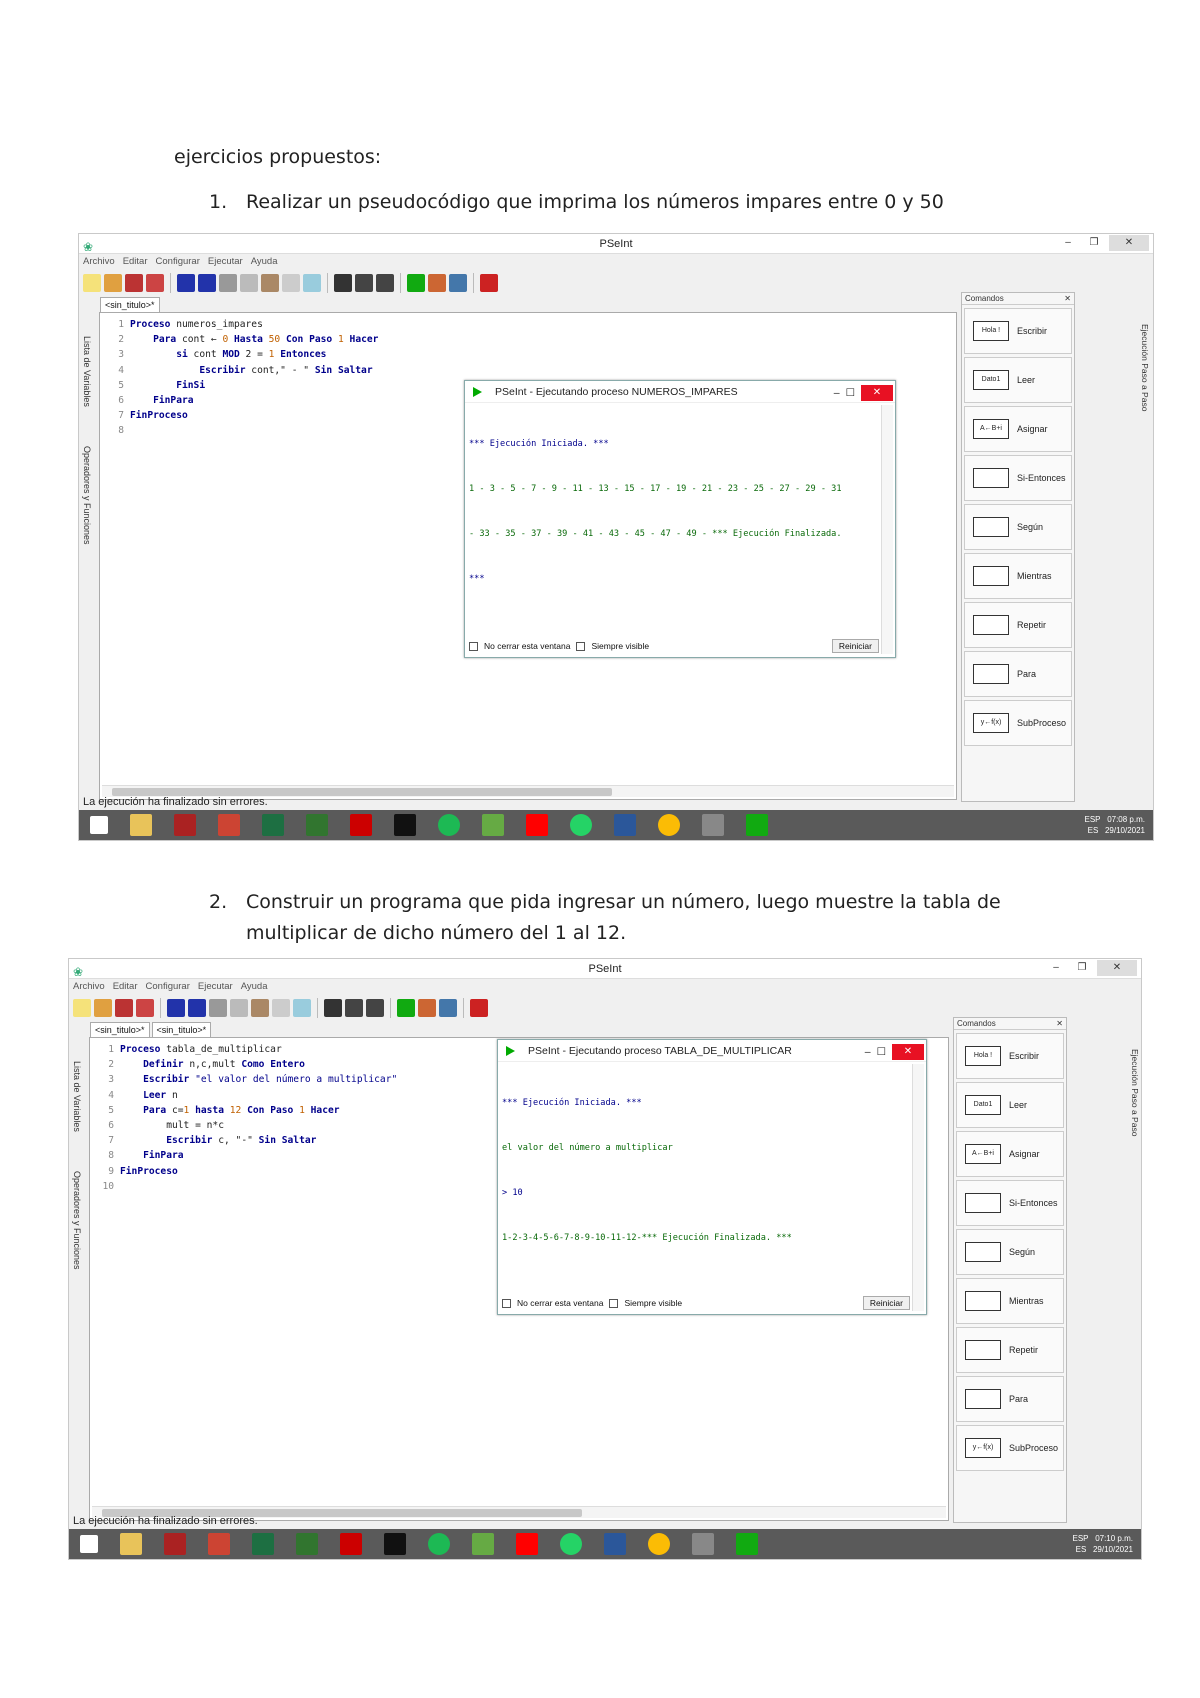  I want to click on menu-archivo: Archivo, so click(99, 262).